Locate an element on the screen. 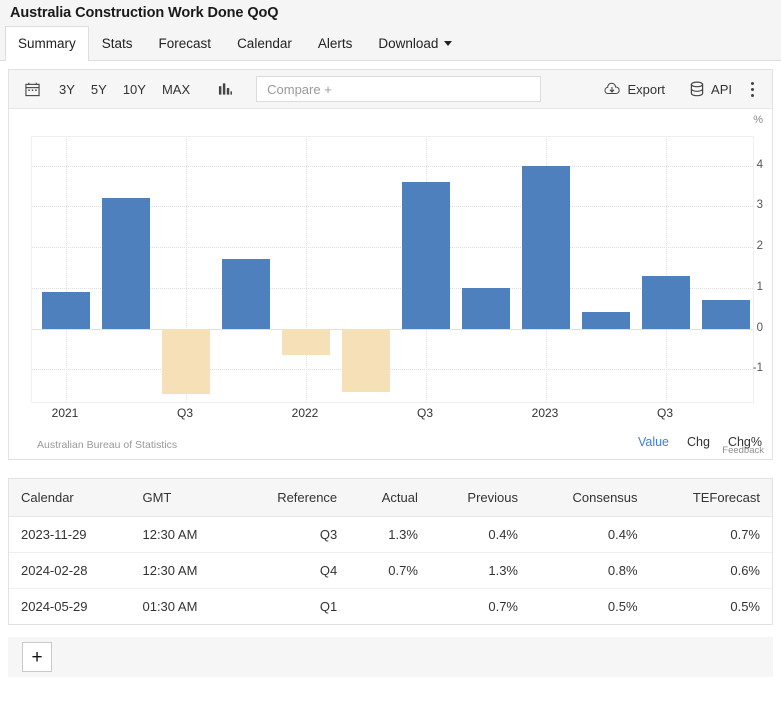  table-cell: Q1 is located at coordinates (328, 606).